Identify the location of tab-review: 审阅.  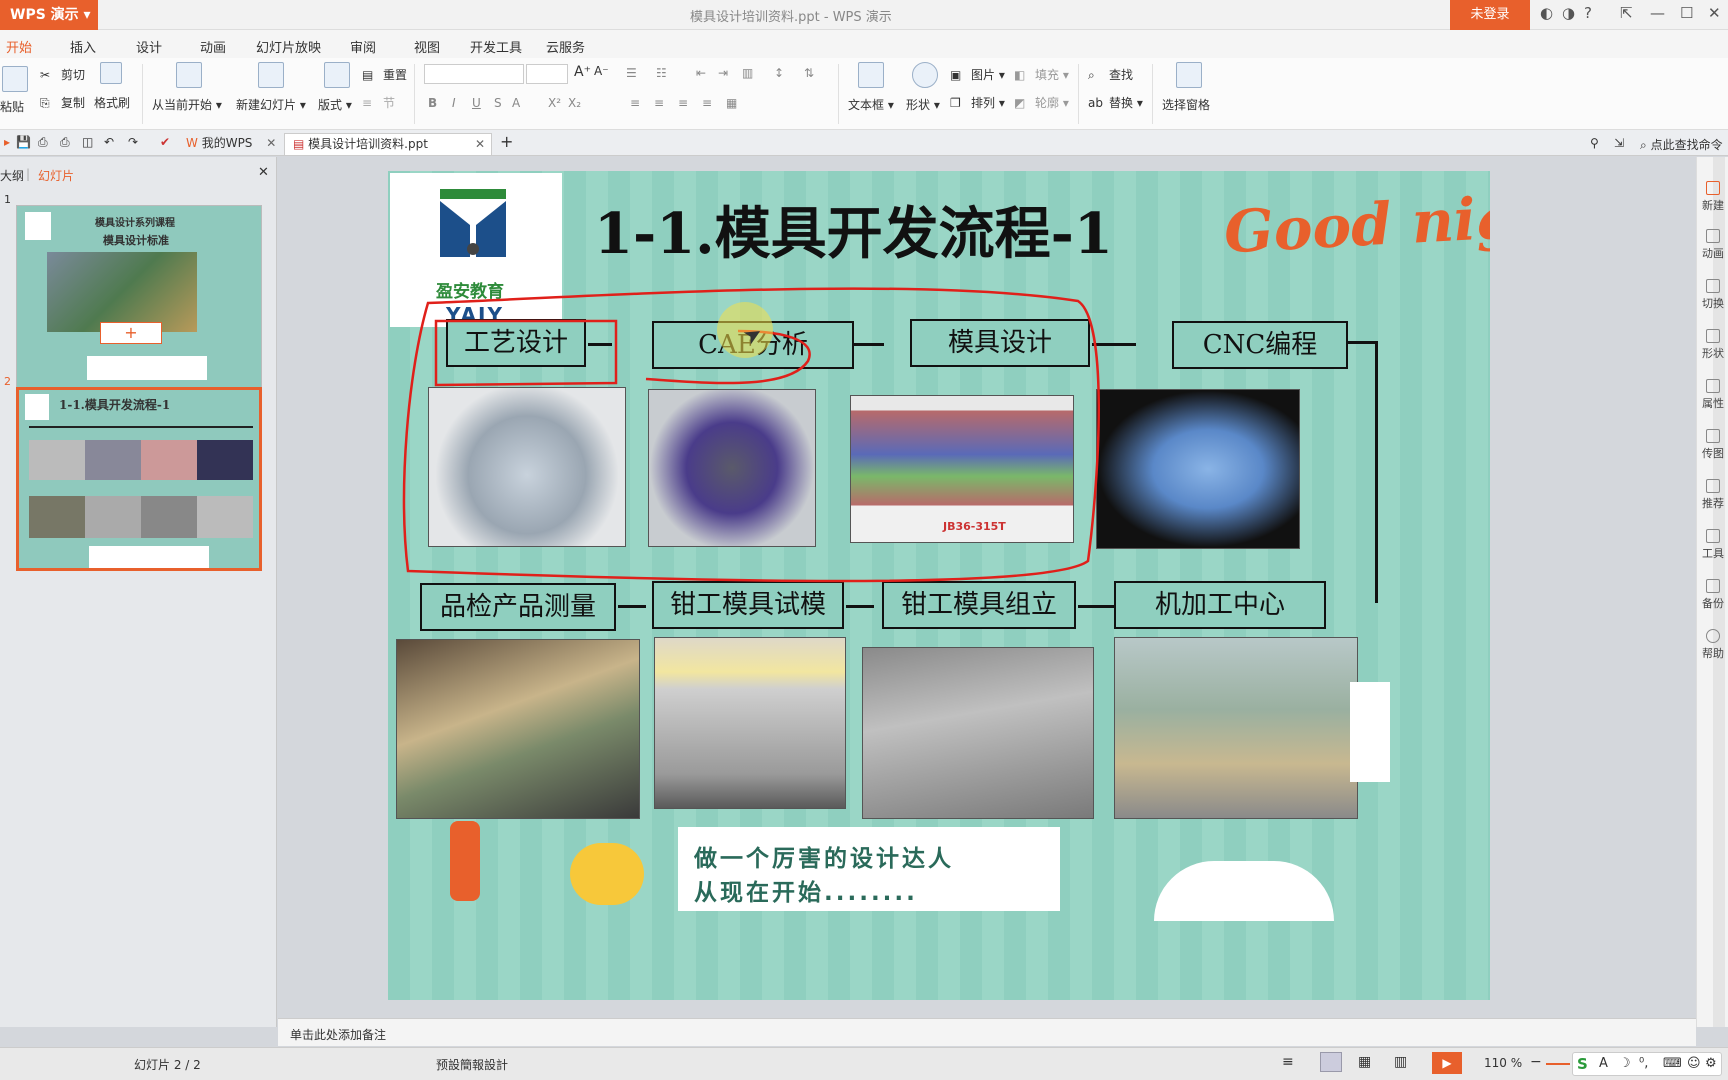
(363, 46).